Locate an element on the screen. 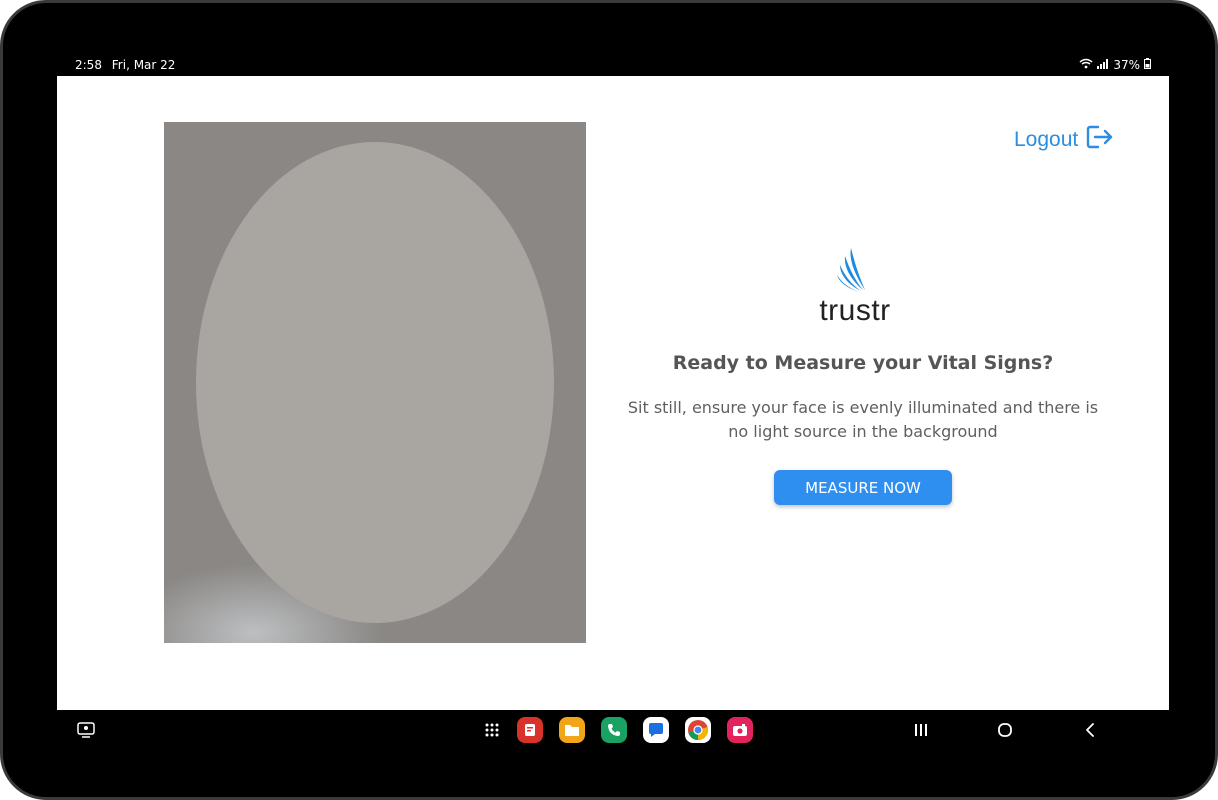  logout-icon is located at coordinates (1100, 140).